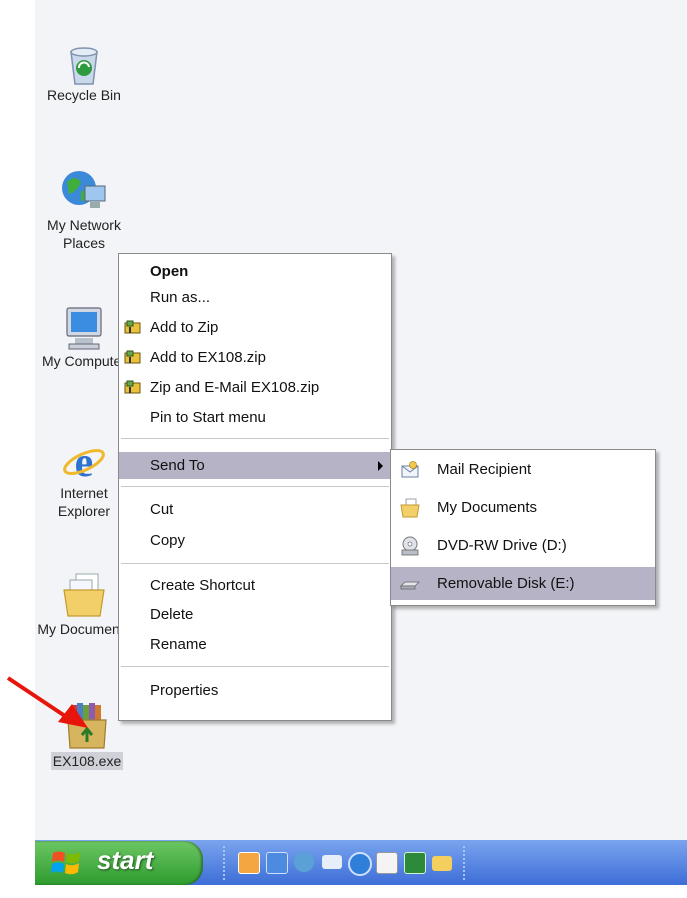  I want to click on menu-item-pin-to-start: Pin to Start menu, so click(255, 417).